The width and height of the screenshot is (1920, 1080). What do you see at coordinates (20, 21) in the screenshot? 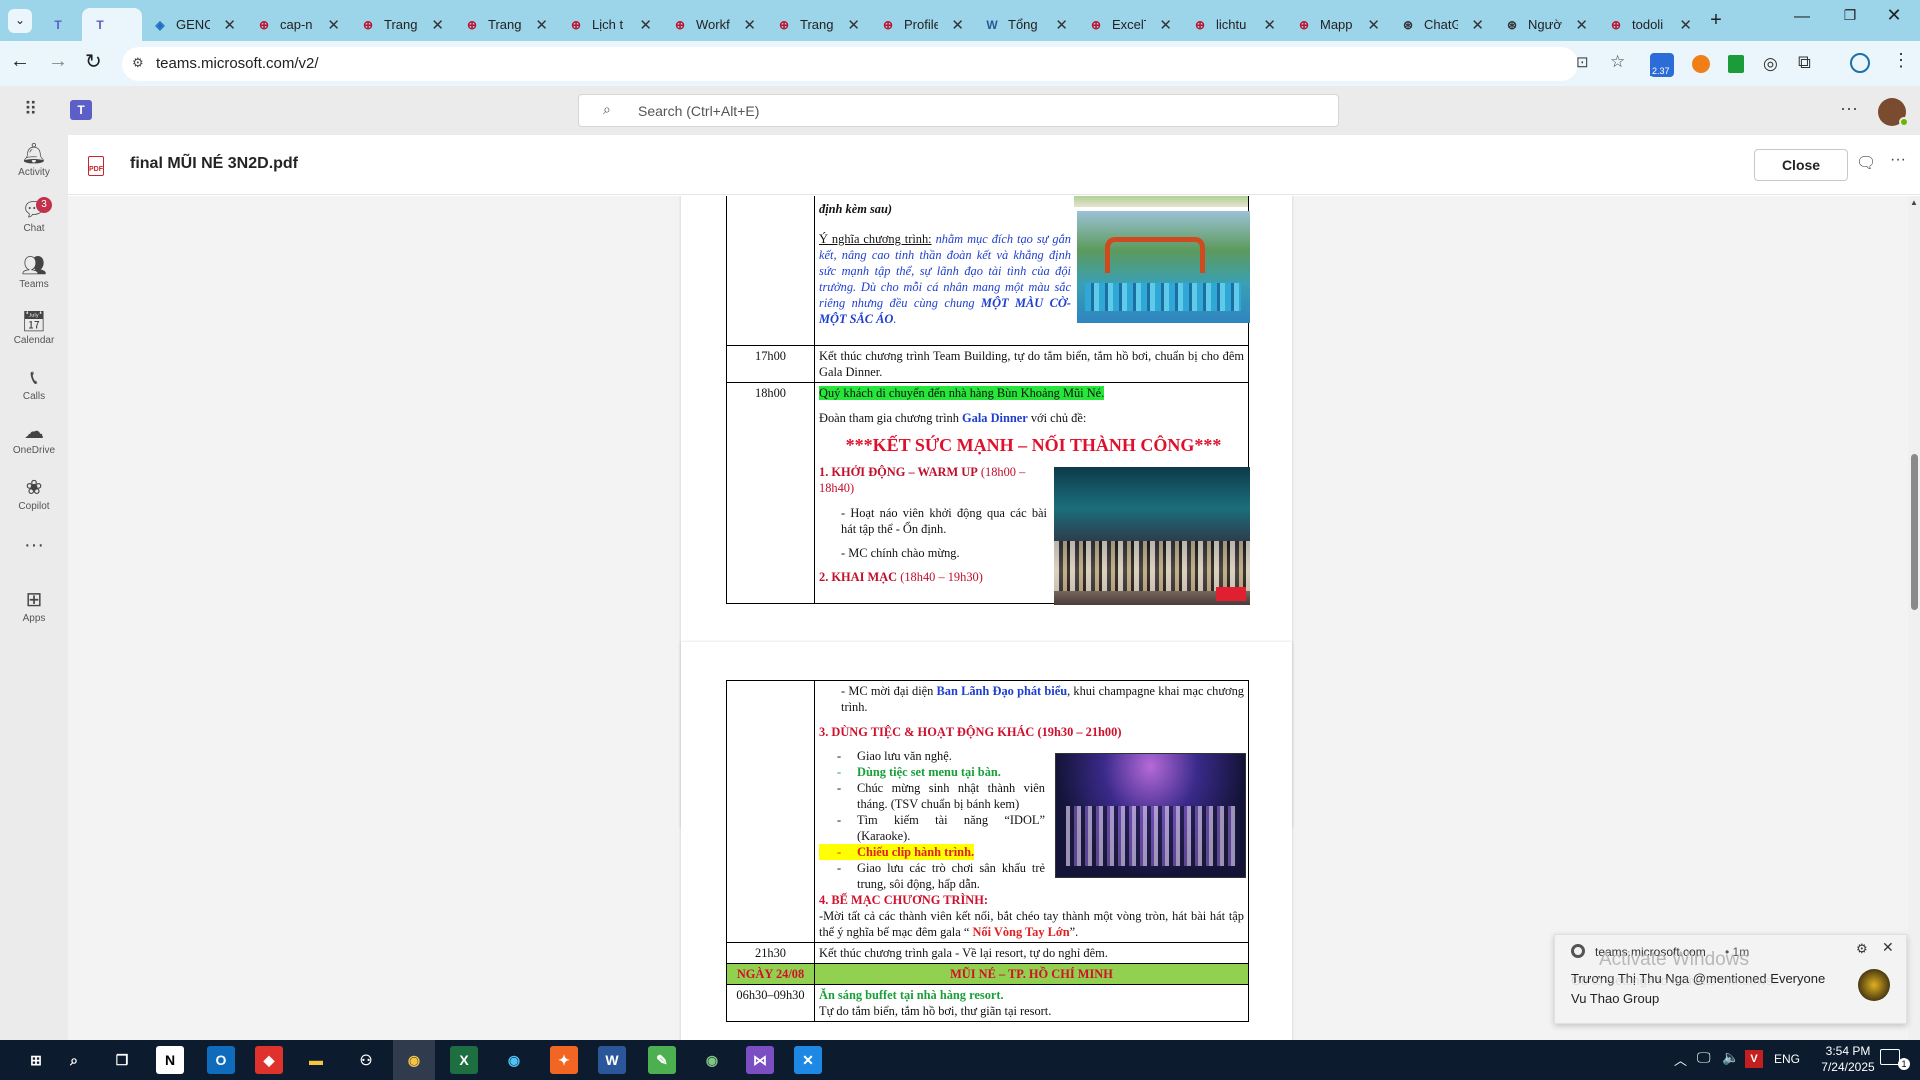
I see `tab-search-button: ⌄` at bounding box center [20, 21].